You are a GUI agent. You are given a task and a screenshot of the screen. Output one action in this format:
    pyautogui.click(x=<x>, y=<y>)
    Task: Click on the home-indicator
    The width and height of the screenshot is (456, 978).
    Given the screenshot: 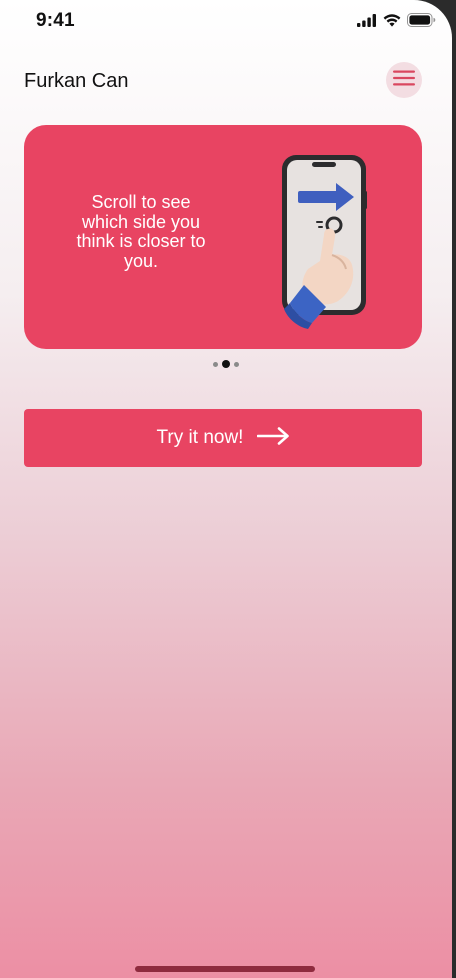 What is the action you would take?
    pyautogui.click(x=225, y=969)
    